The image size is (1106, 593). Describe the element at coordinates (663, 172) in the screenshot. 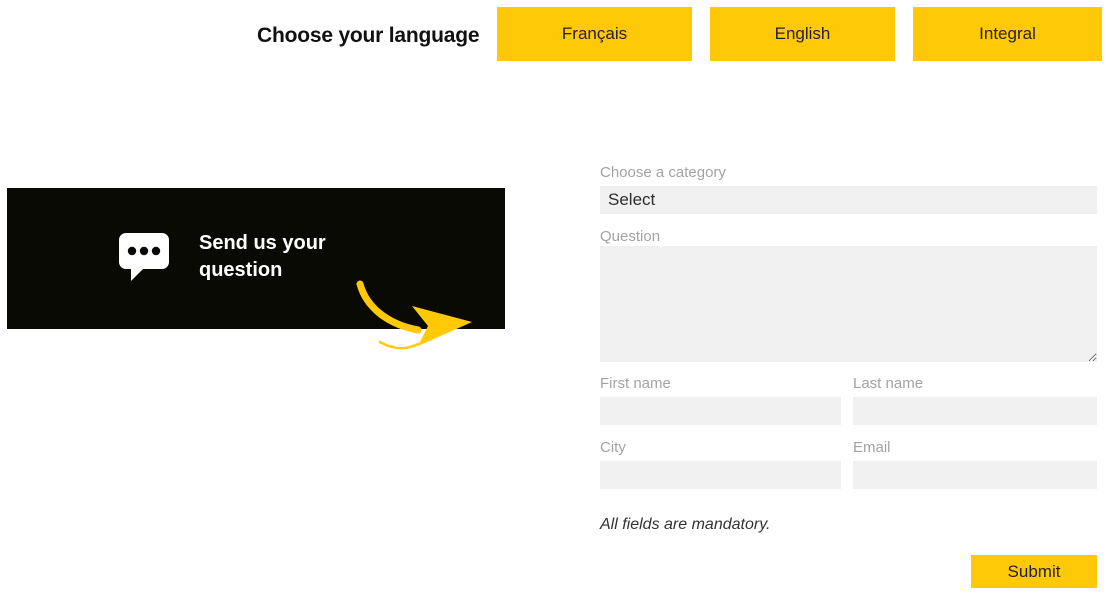

I see `category-label: Choose a category` at that location.